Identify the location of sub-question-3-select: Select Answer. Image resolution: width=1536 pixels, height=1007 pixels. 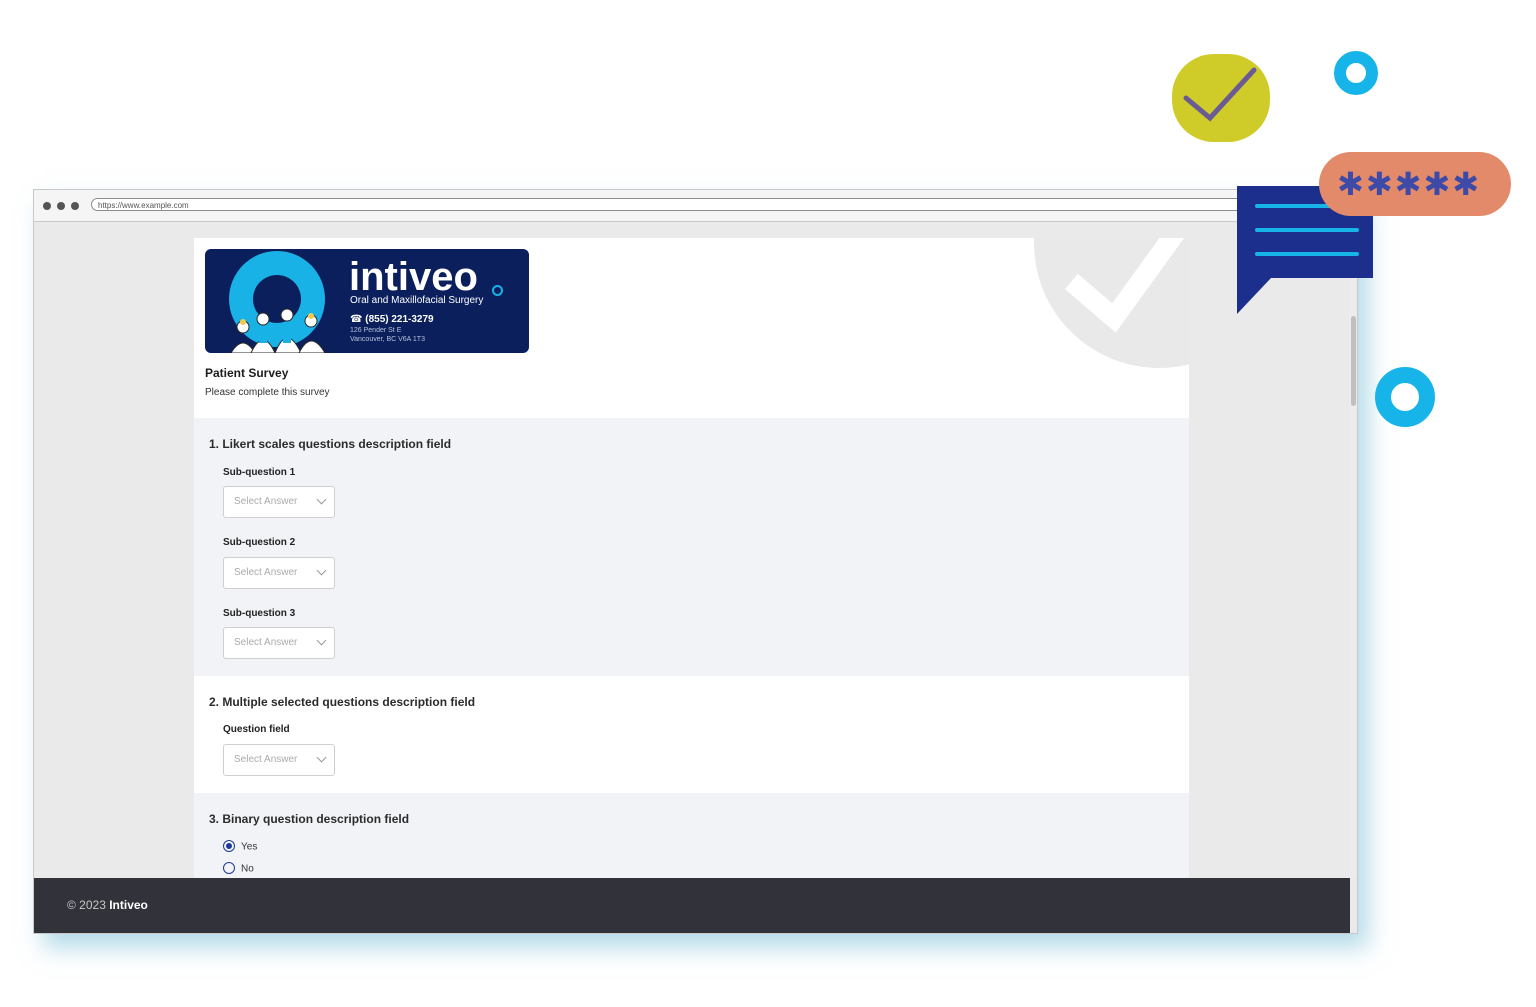
(279, 643).